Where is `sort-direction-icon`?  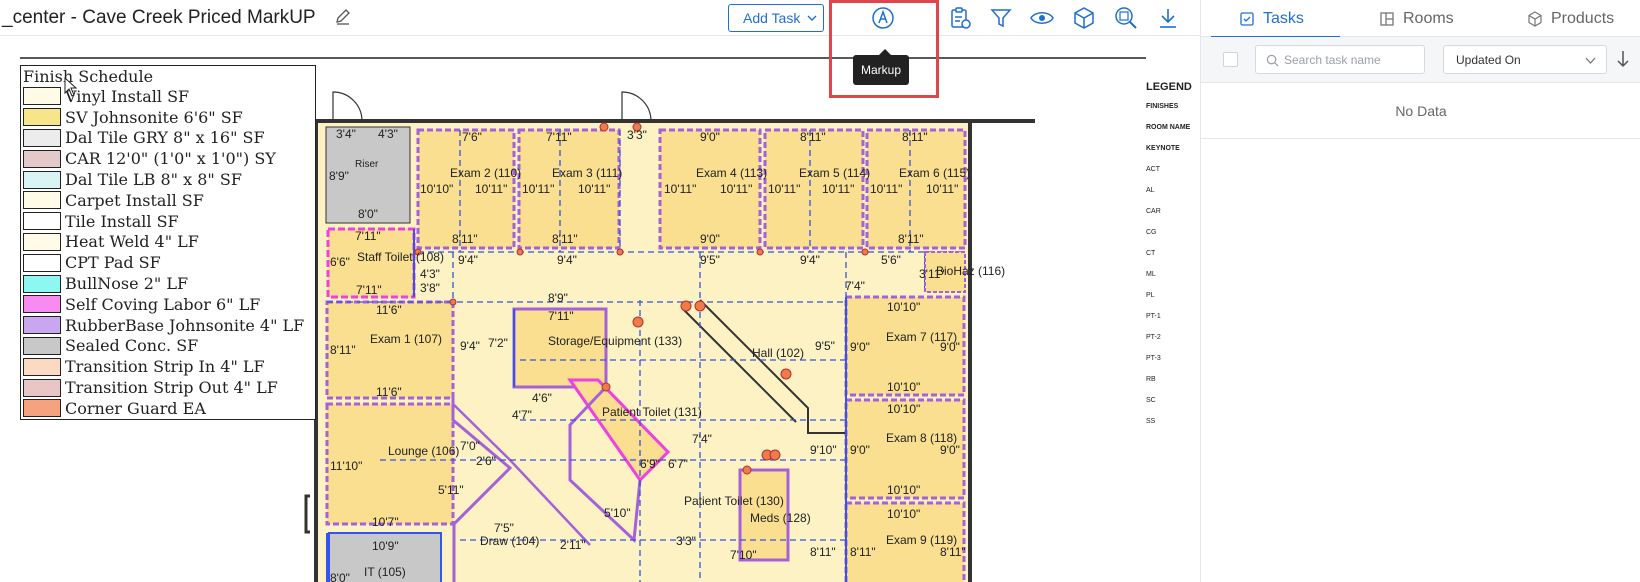 sort-direction-icon is located at coordinates (1623, 59).